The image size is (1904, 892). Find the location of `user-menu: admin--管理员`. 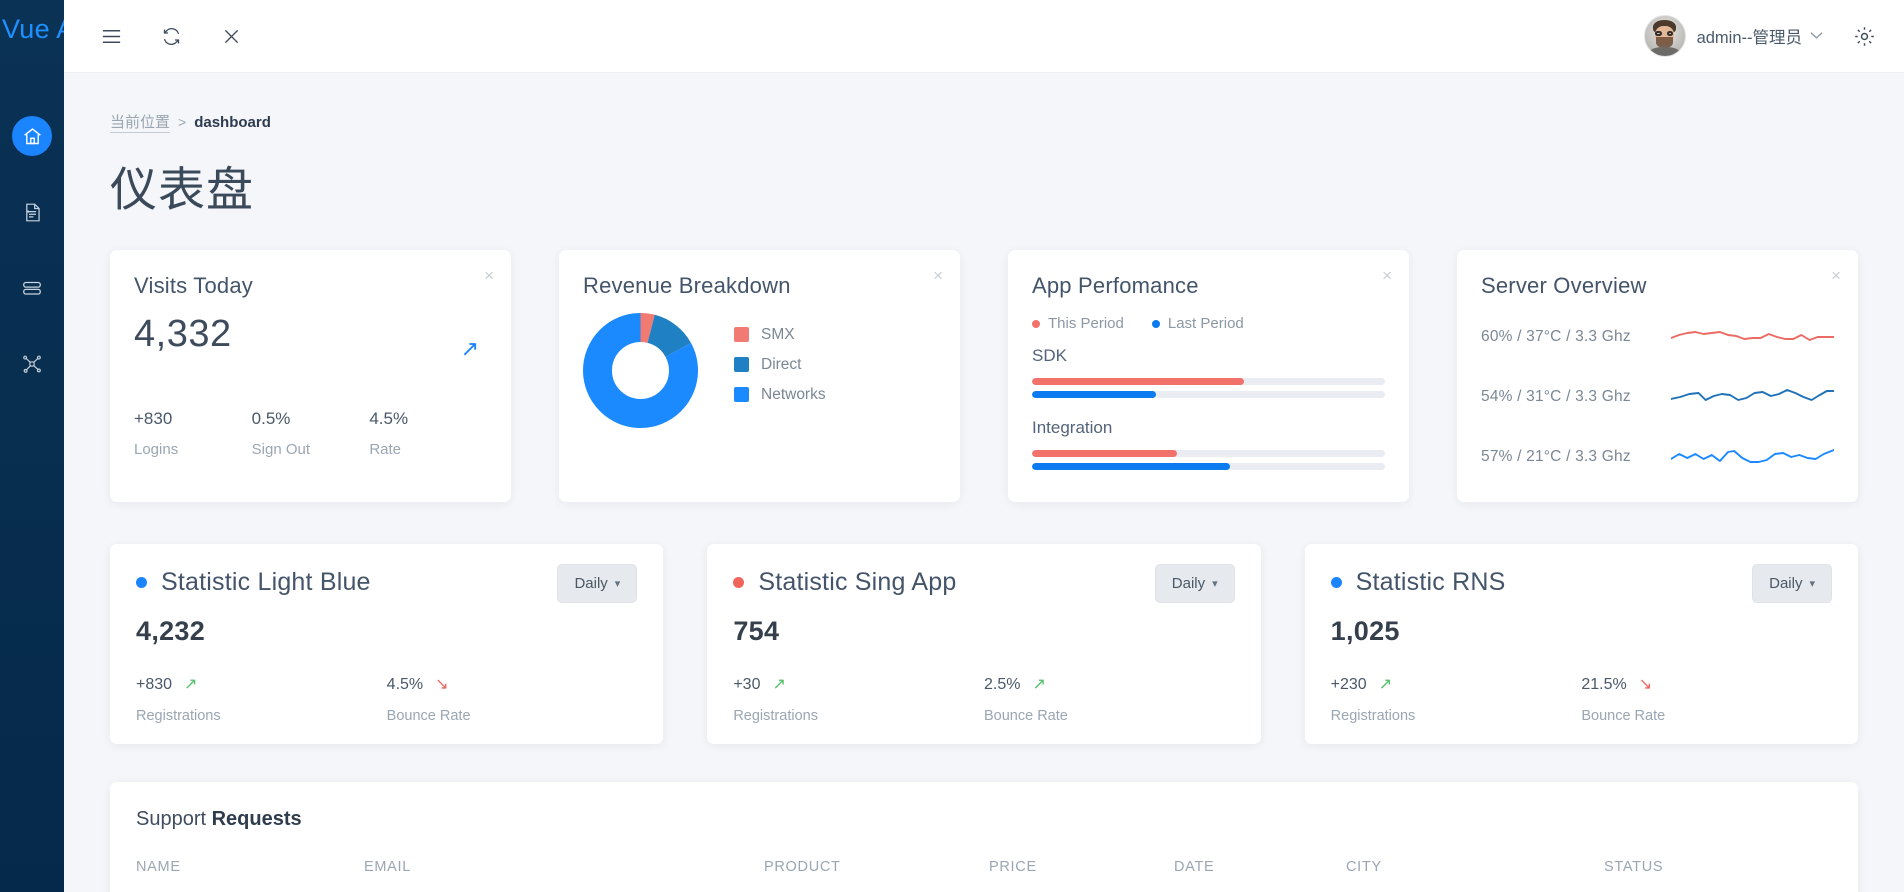

user-menu: admin--管理员 is located at coordinates (1733, 36).